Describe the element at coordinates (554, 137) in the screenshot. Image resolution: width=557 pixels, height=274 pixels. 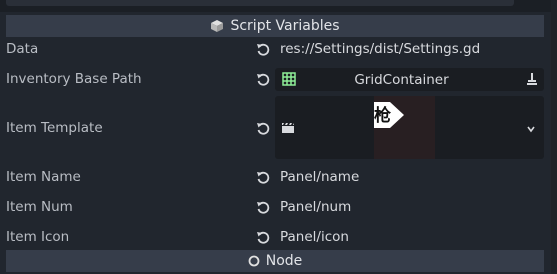
I see `inspector-scrollbar` at that location.